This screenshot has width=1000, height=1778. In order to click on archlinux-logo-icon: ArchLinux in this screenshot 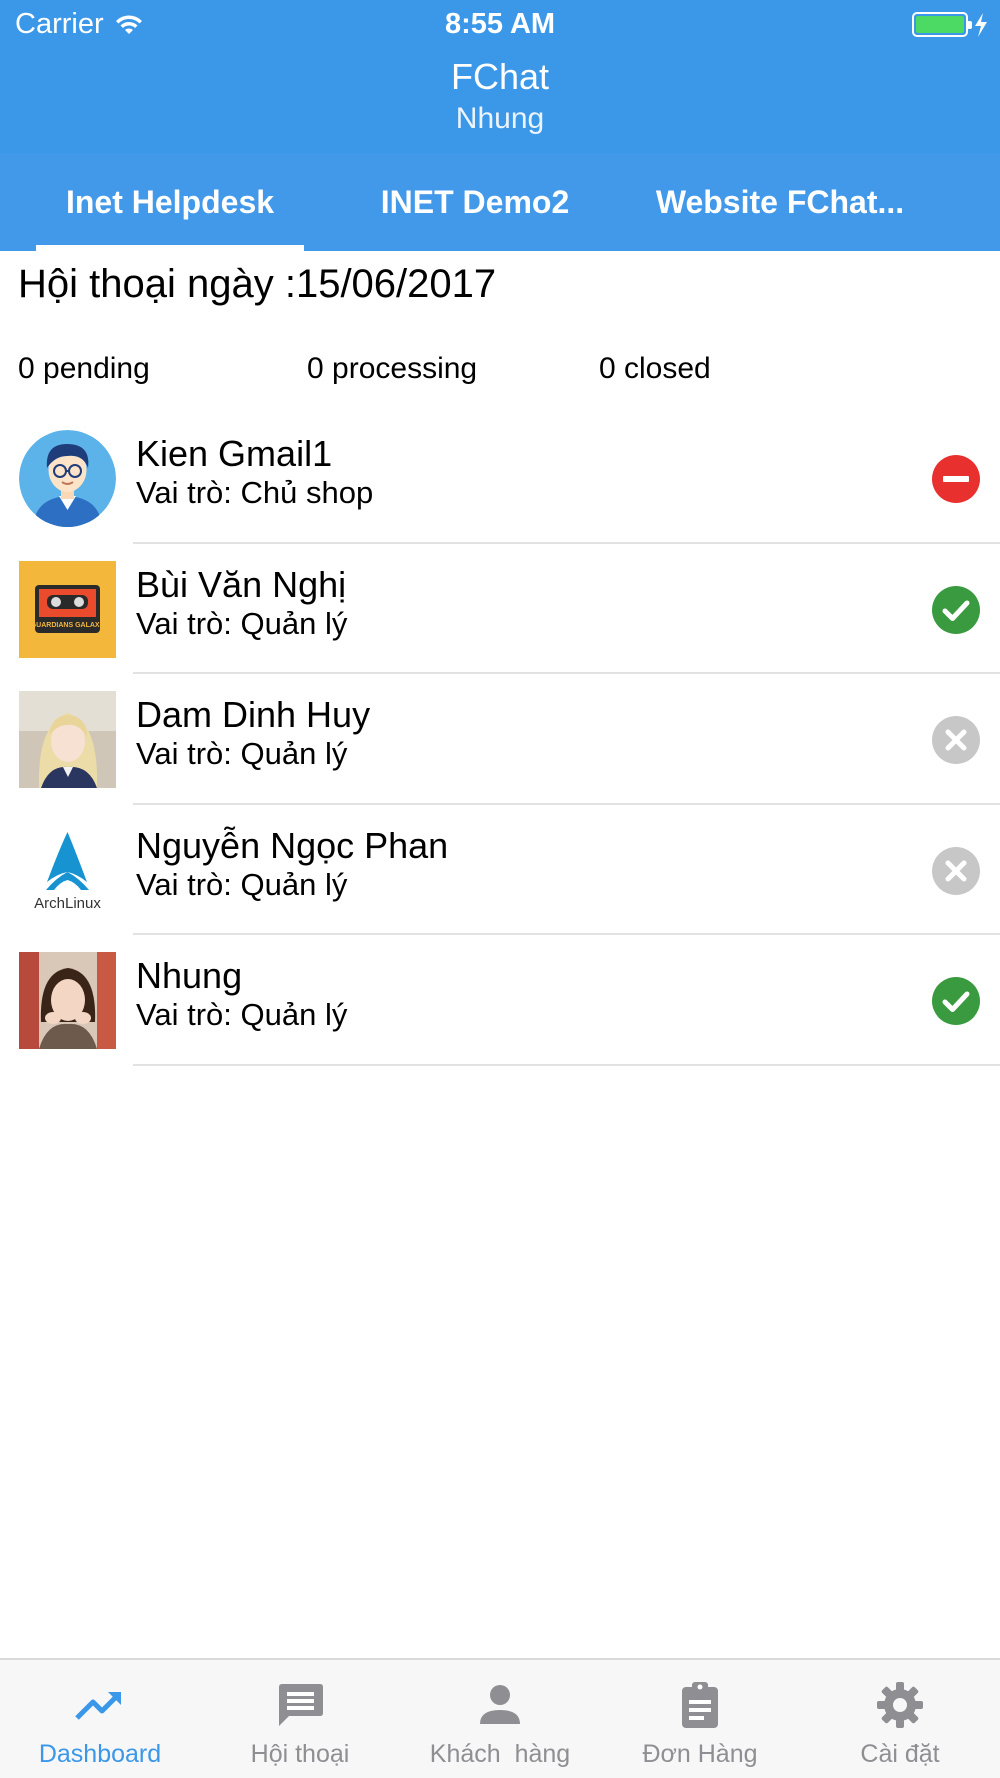, I will do `click(67, 870)`.